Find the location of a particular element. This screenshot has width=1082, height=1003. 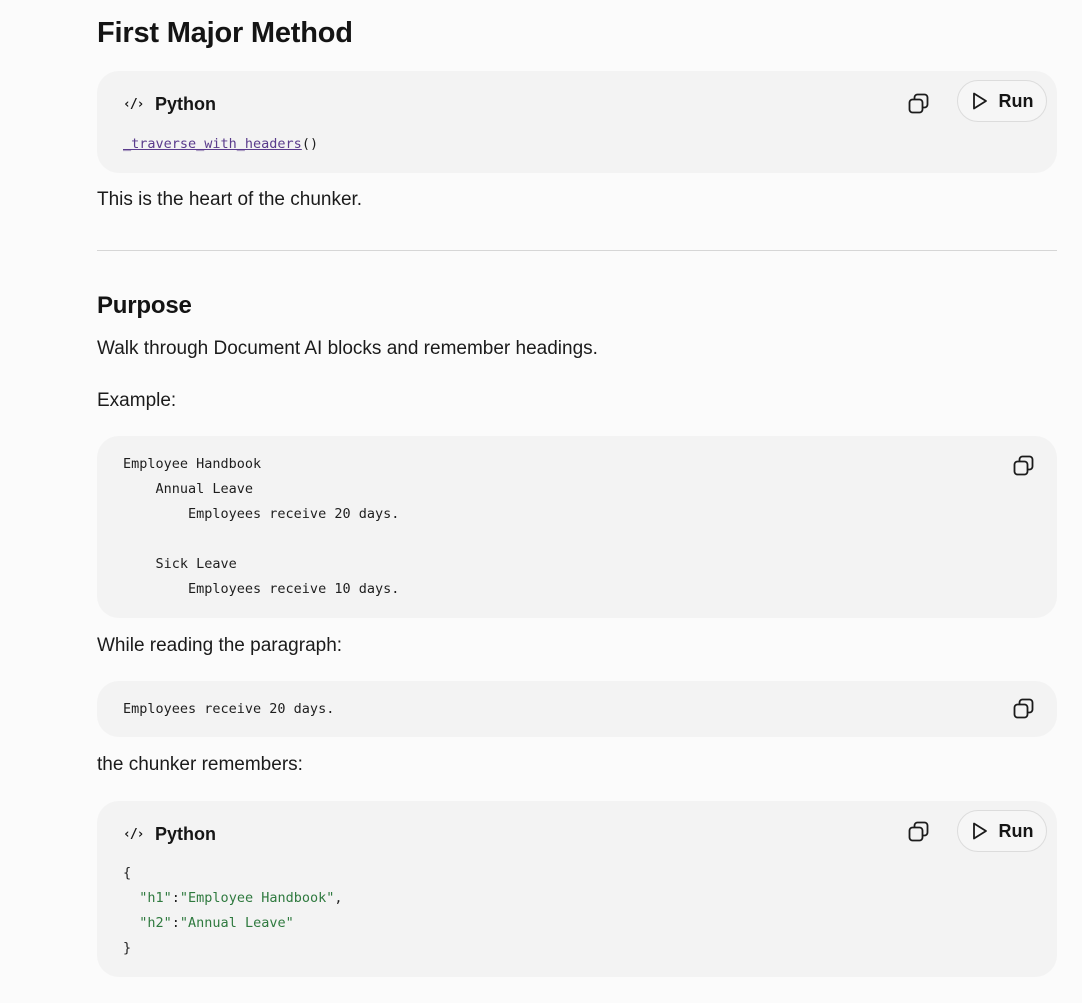

paragraph-while: While reading the paragraph: is located at coordinates (220, 645).